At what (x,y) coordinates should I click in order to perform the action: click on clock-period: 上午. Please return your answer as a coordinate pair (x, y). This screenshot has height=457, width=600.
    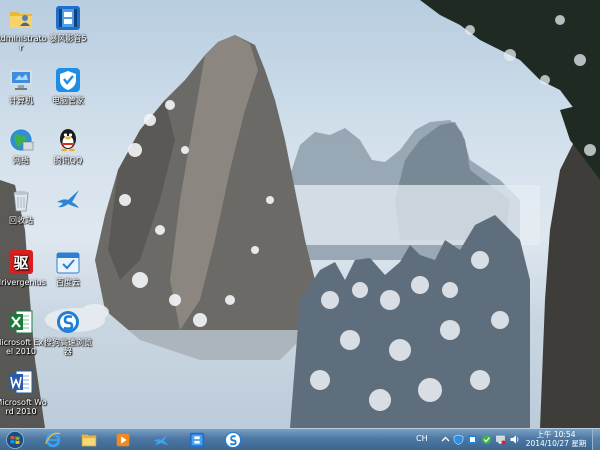
    Looking at the image, I should click on (544, 434).